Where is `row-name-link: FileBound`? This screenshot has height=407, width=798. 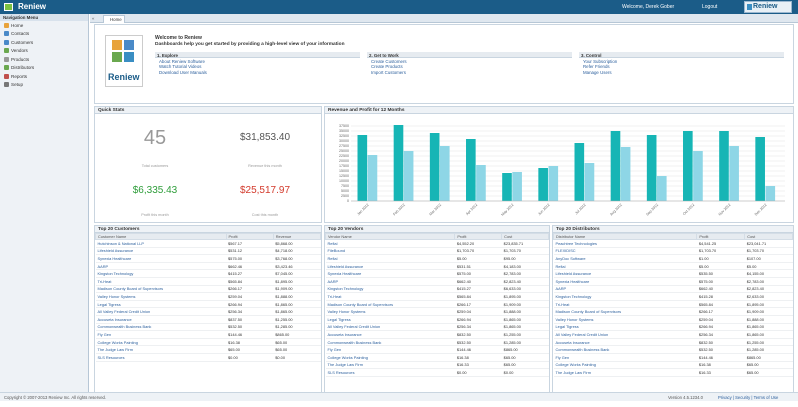 row-name-link: FileBound is located at coordinates (390, 251).